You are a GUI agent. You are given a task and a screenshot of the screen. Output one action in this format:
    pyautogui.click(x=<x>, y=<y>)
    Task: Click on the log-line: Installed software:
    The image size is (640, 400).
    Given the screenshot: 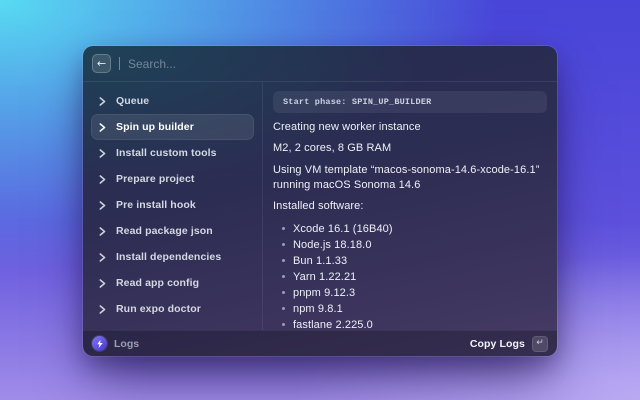 What is the action you would take?
    pyautogui.click(x=318, y=206)
    